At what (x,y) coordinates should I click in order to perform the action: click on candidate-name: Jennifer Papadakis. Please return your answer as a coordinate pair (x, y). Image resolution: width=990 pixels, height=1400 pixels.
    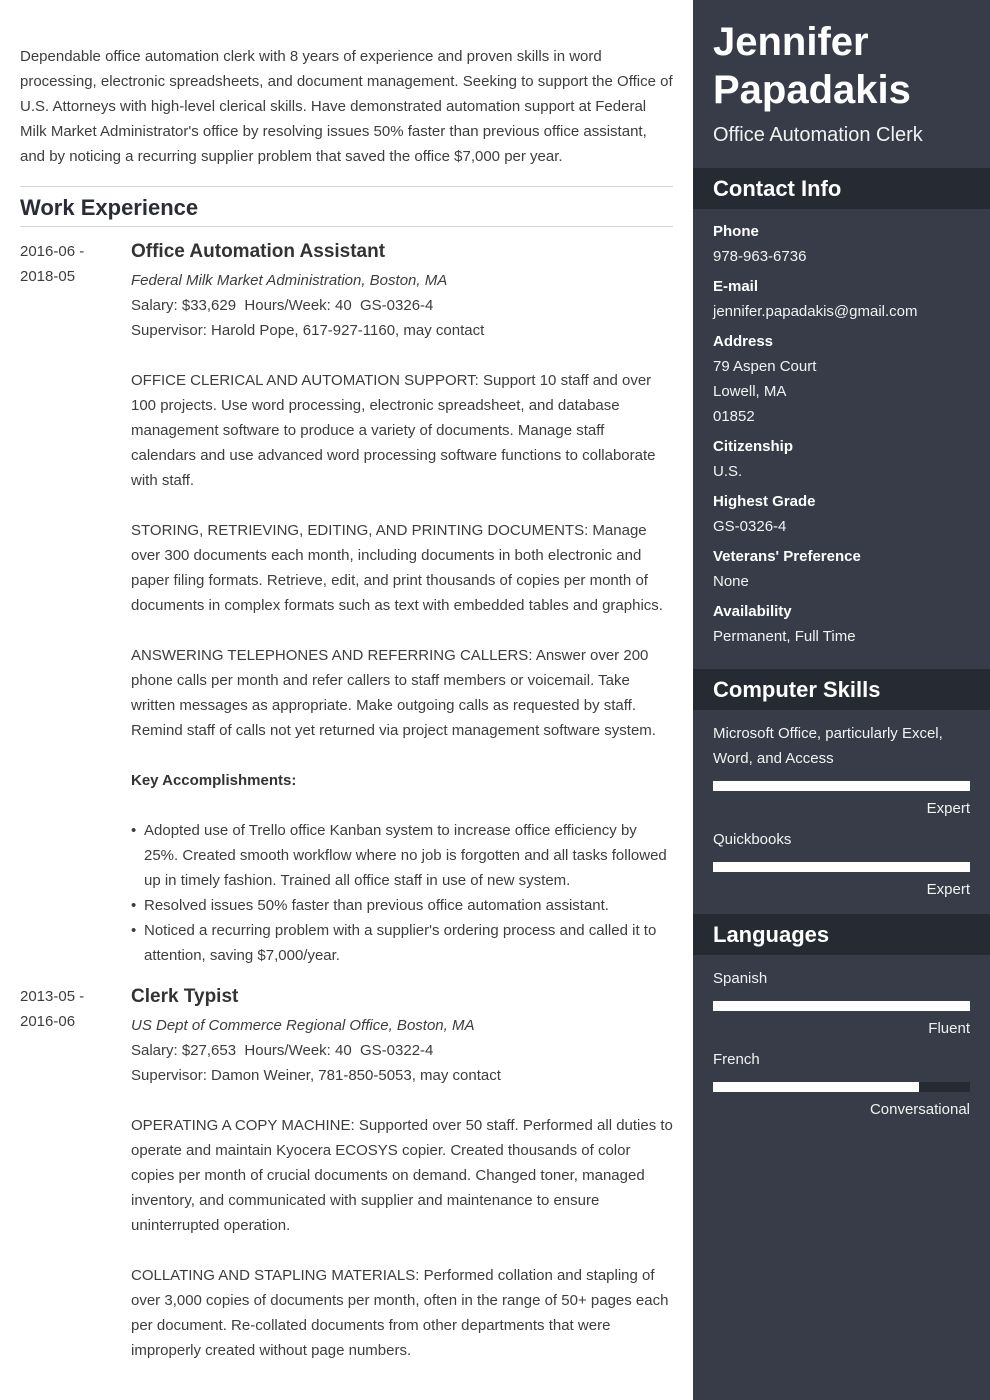
    Looking at the image, I should click on (841, 57).